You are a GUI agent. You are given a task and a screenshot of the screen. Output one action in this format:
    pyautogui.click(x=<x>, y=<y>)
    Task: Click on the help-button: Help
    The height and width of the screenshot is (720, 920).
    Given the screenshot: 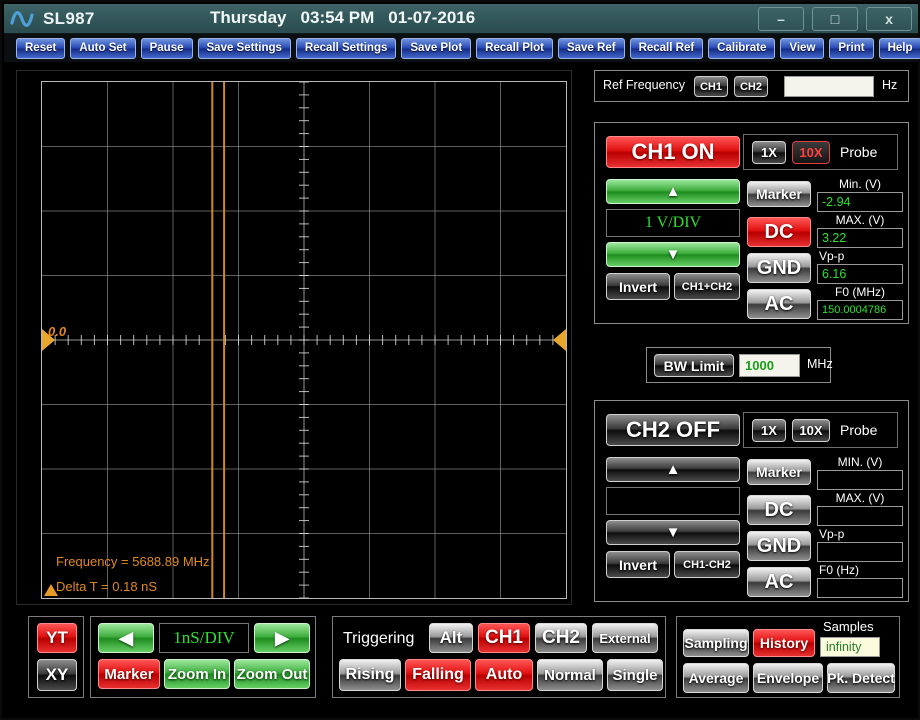 What is the action you would take?
    pyautogui.click(x=899, y=48)
    